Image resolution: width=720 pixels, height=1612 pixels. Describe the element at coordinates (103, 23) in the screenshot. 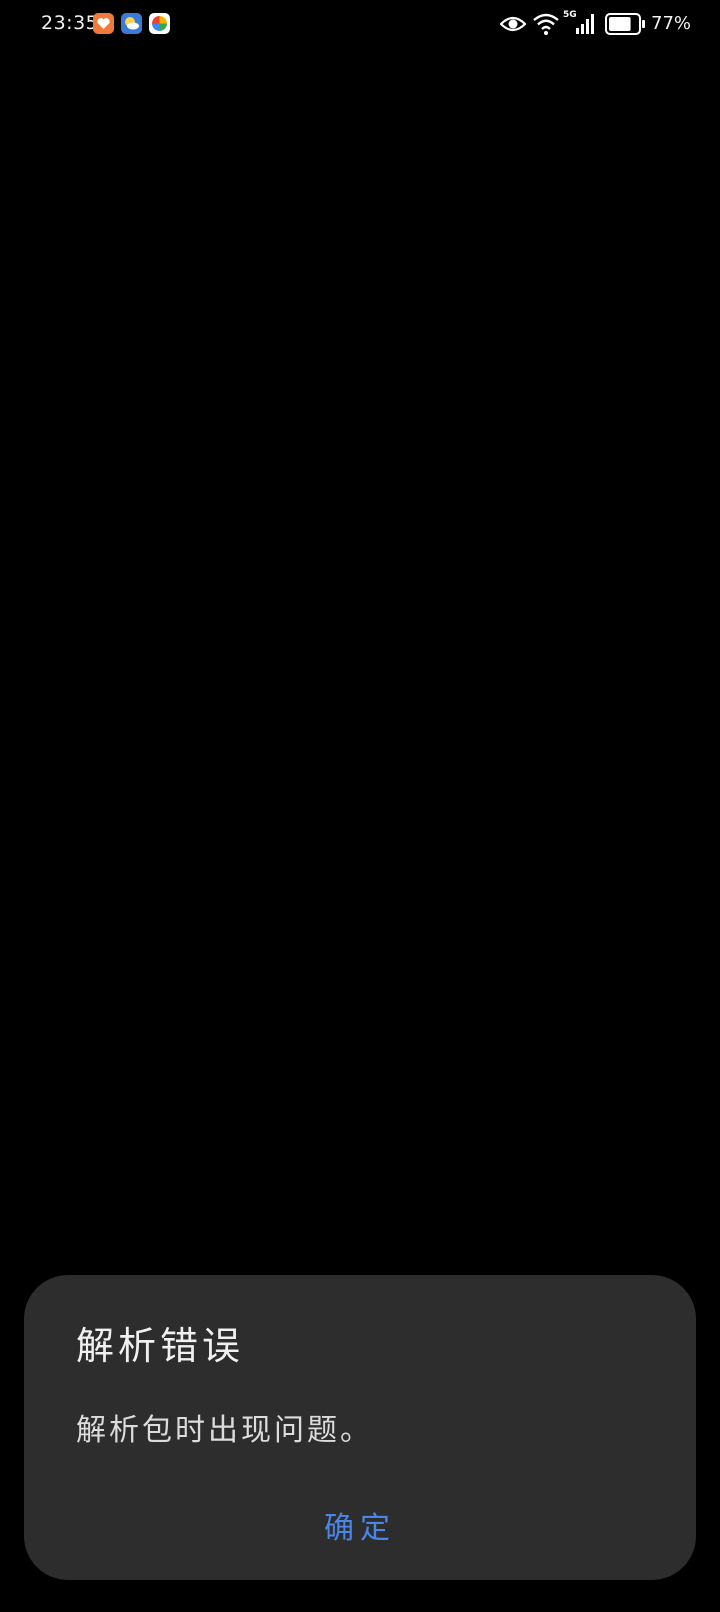

I see `health-app-icon` at that location.